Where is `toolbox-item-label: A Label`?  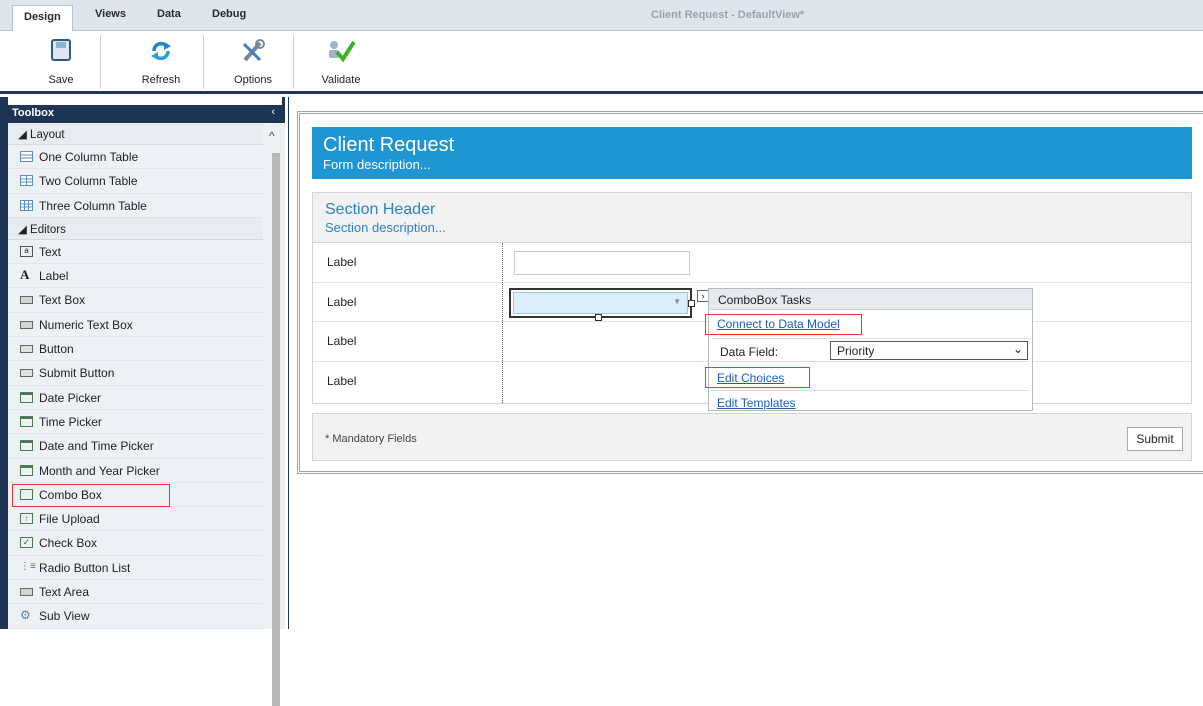 toolbox-item-label: A Label is located at coordinates (135, 276).